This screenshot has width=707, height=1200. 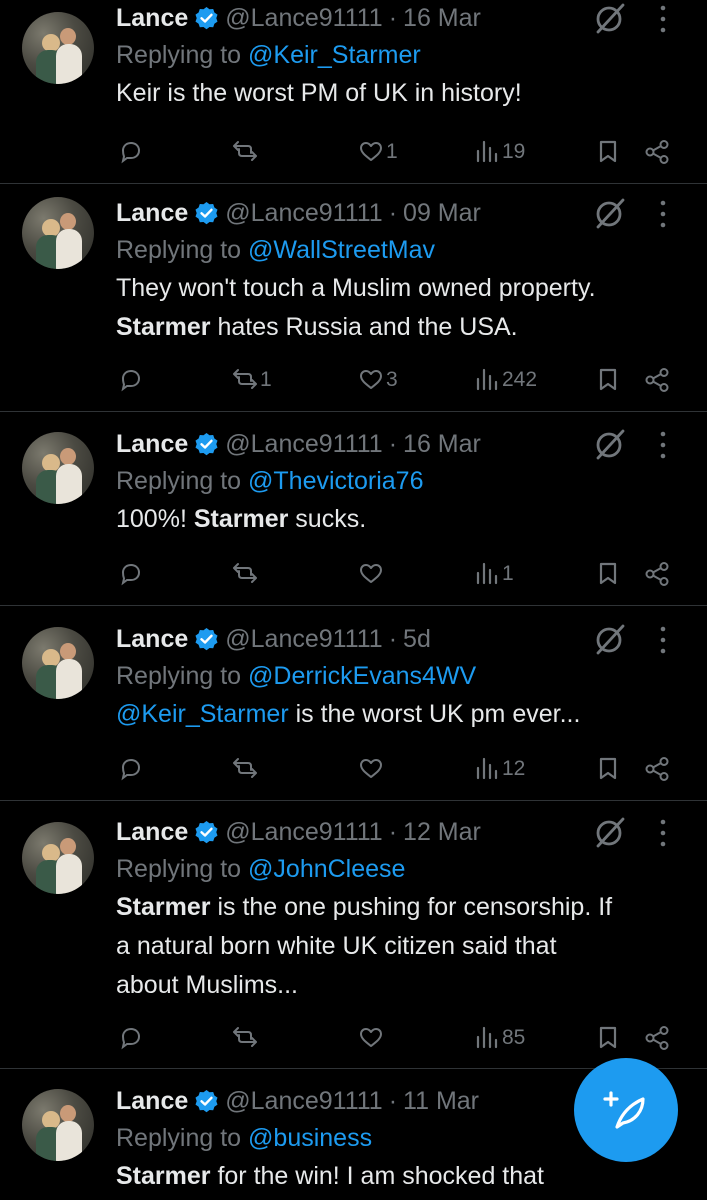 I want to click on compose-post-icon, so click(x=624, y=1110).